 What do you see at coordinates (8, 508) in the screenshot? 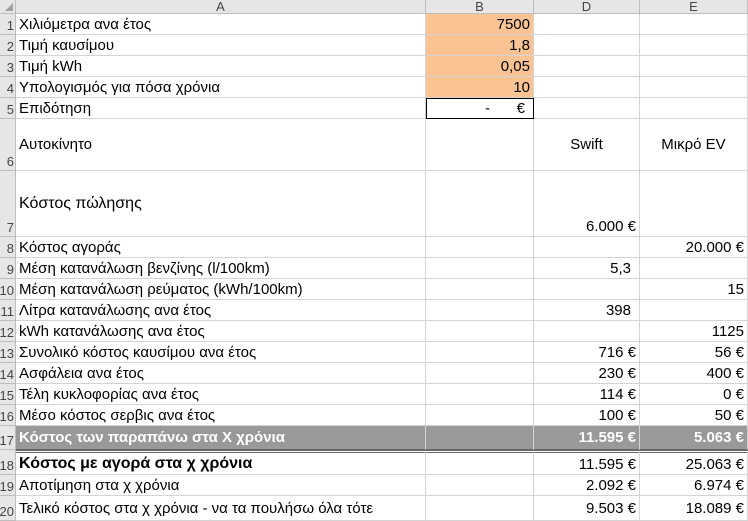
I see `row-header: 20` at bounding box center [8, 508].